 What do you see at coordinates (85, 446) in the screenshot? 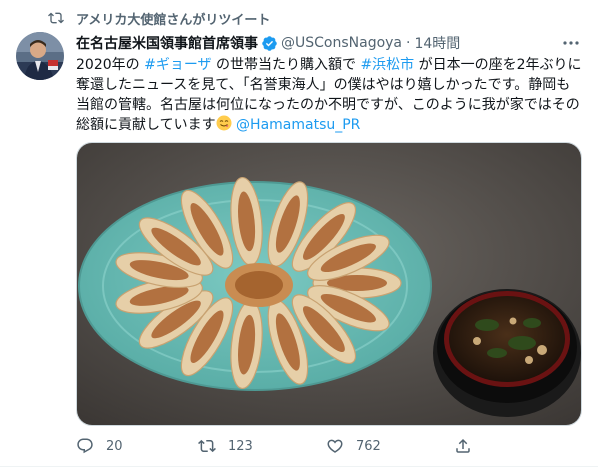
I see `reply-icon` at bounding box center [85, 446].